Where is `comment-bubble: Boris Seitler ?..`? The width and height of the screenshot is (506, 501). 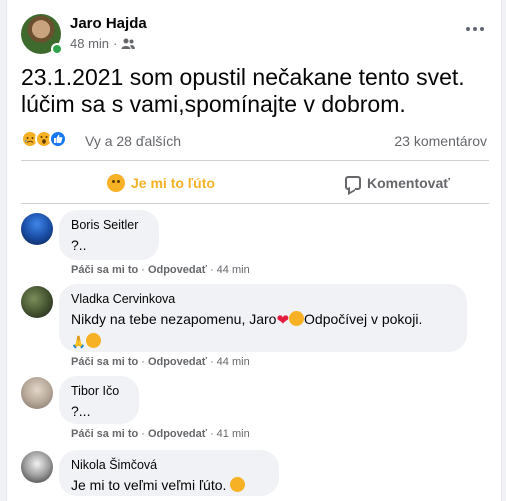 comment-bubble: Boris Seitler ?.. is located at coordinates (109, 235).